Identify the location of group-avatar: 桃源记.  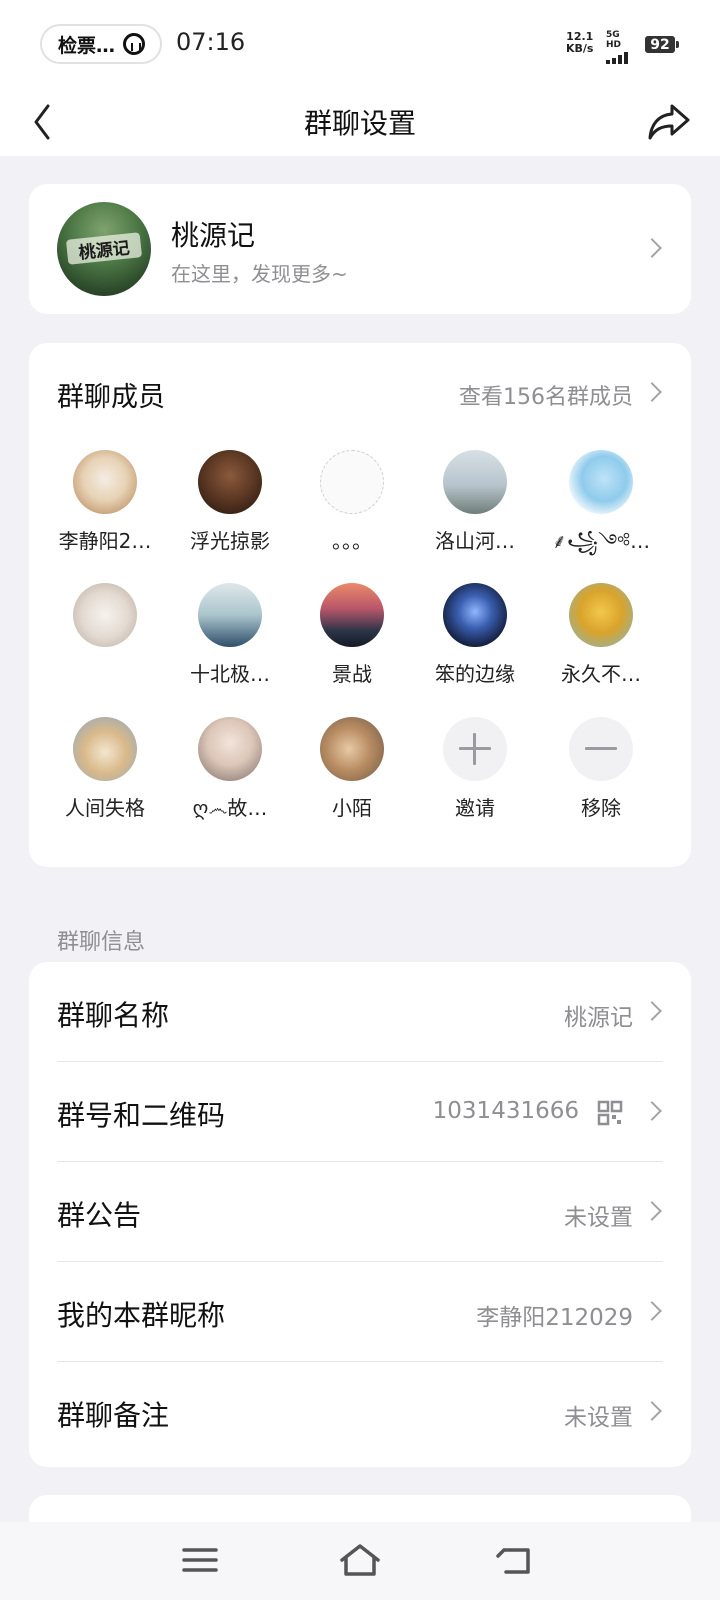
(104, 249).